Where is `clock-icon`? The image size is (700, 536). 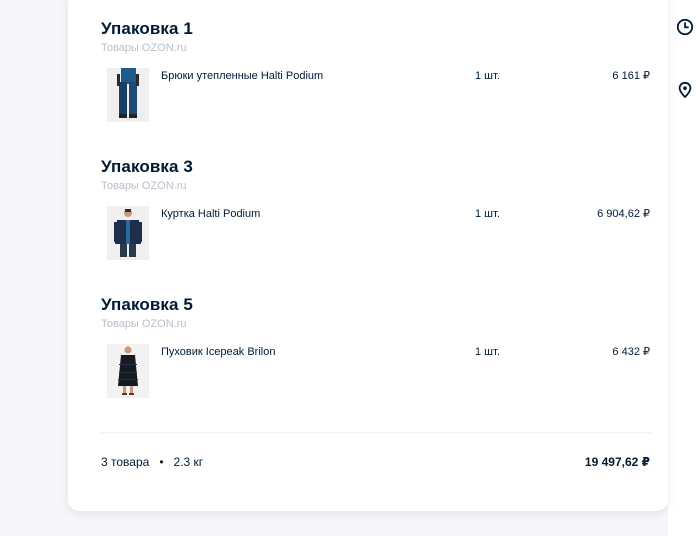 clock-icon is located at coordinates (685, 27).